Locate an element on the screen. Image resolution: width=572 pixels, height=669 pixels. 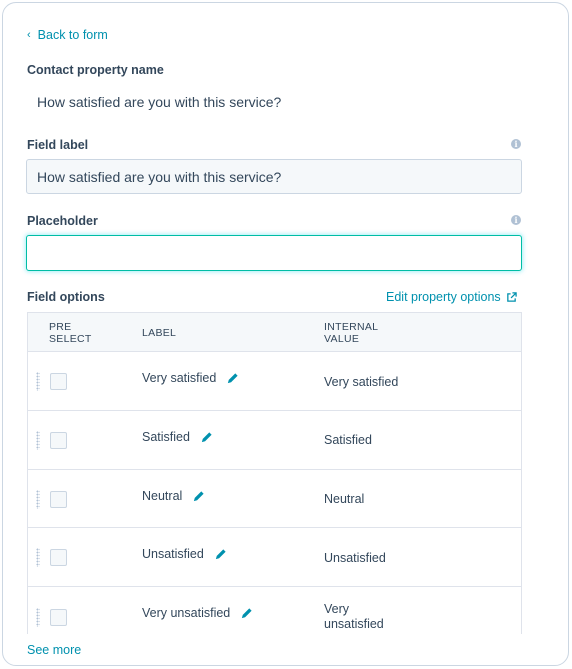
back-to-form-link: ‹ Back to form is located at coordinates (67, 35).